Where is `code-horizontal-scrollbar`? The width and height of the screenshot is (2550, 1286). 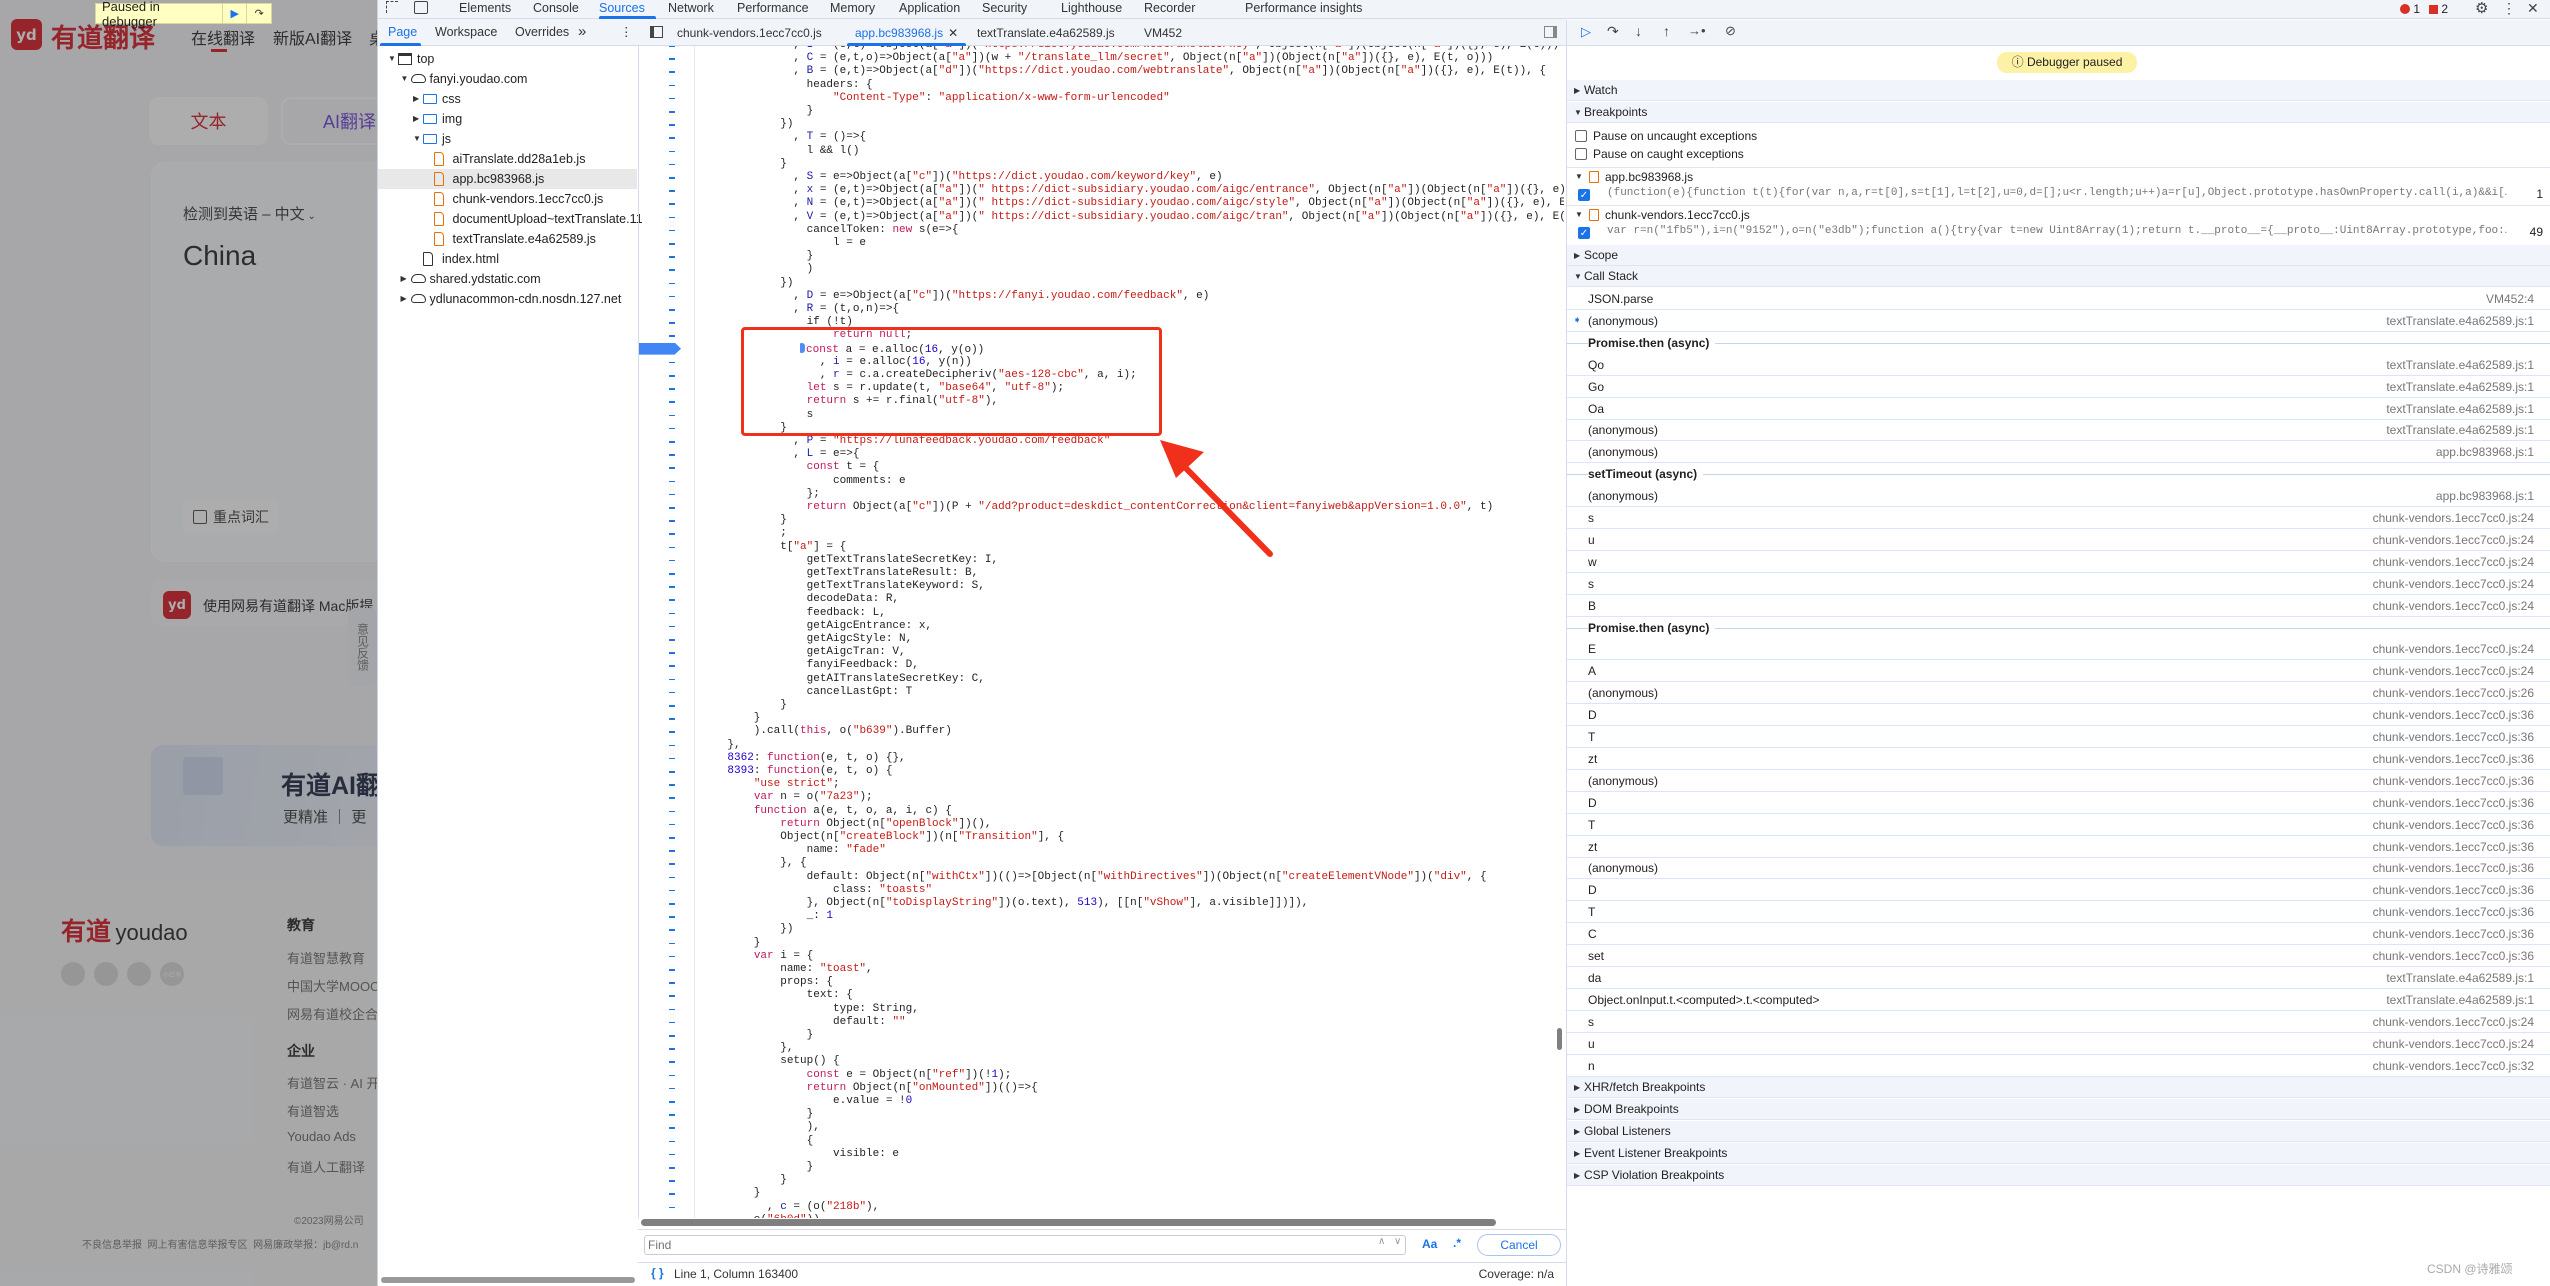 code-horizontal-scrollbar is located at coordinates (1068, 1222).